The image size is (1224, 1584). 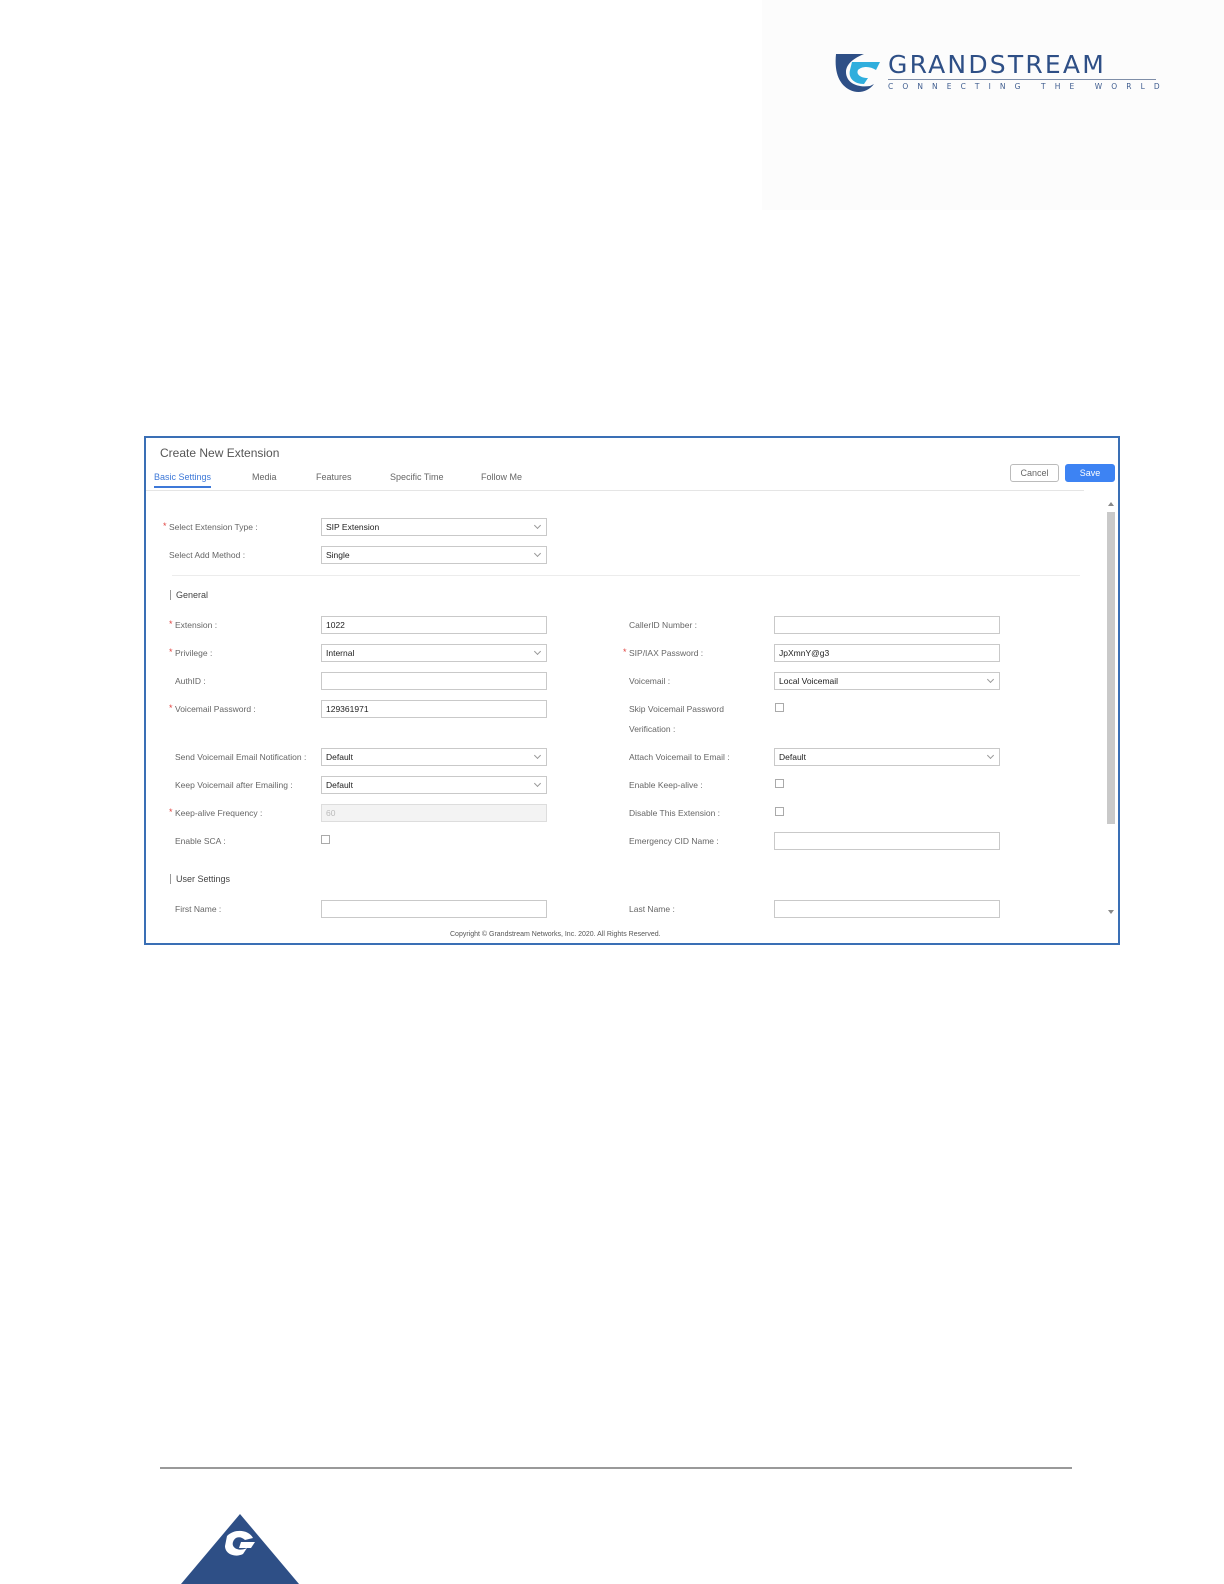 What do you see at coordinates (434, 625) in the screenshot?
I see `extension-input: 1022` at bounding box center [434, 625].